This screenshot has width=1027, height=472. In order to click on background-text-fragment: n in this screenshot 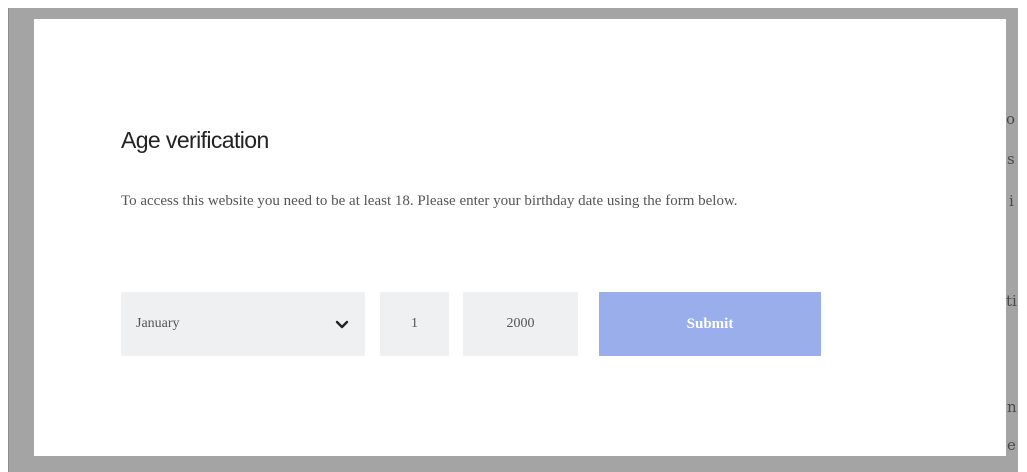, I will do `click(1012, 407)`.